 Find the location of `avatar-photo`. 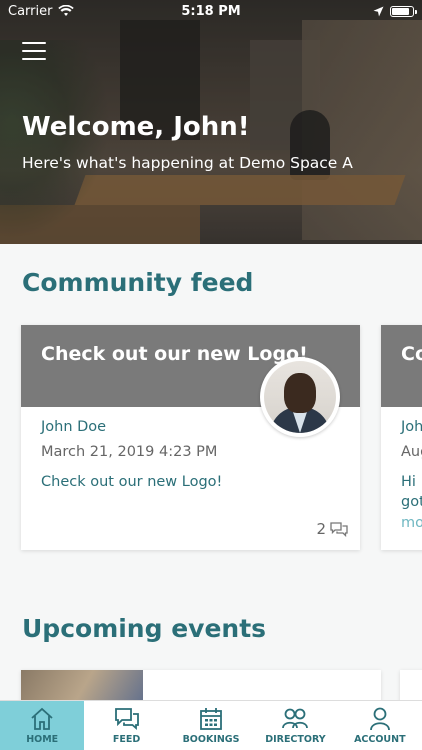

avatar-photo is located at coordinates (300, 397).